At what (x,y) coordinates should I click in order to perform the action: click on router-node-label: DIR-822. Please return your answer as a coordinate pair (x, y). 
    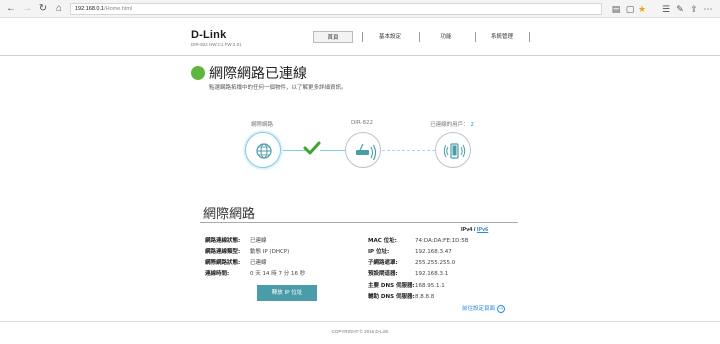
    Looking at the image, I should click on (362, 123).